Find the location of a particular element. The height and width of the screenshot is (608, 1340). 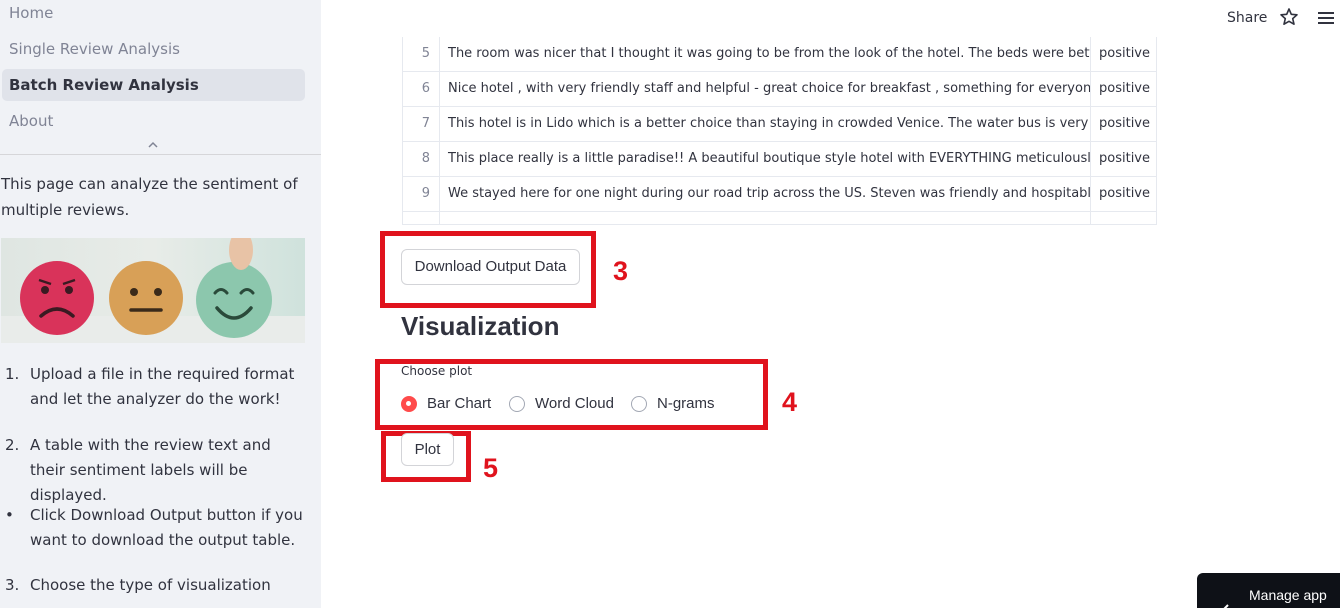

download-output-button: Download Output Data is located at coordinates (490, 267).